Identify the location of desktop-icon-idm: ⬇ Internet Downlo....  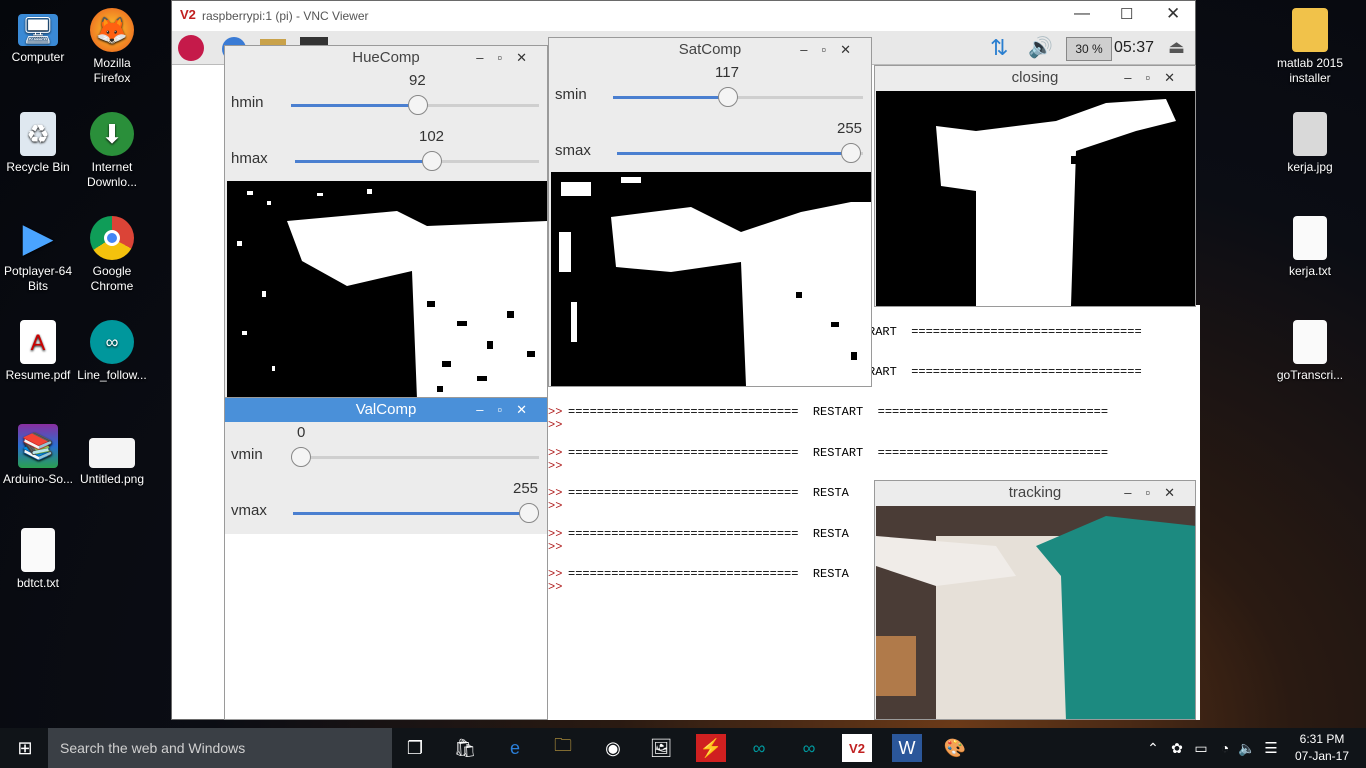
(112, 151).